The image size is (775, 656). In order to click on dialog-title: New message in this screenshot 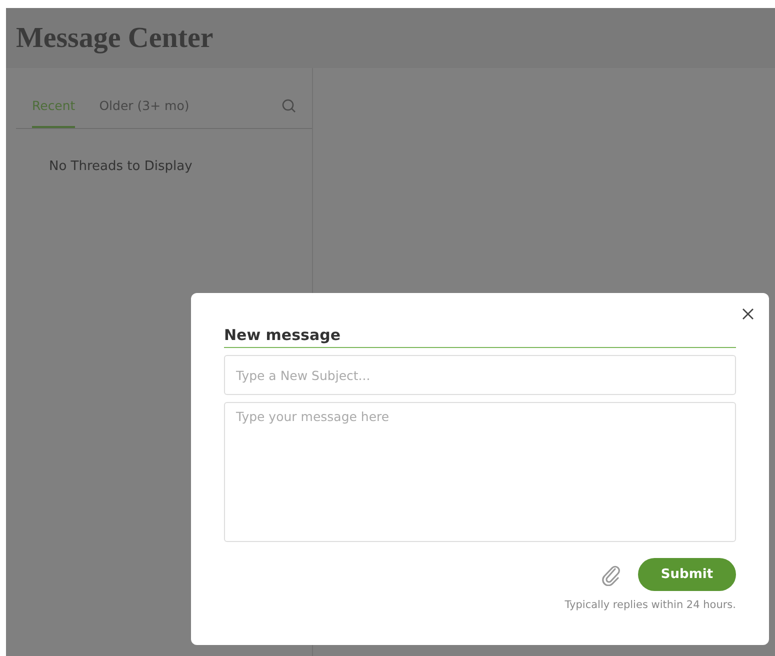, I will do `click(480, 336)`.